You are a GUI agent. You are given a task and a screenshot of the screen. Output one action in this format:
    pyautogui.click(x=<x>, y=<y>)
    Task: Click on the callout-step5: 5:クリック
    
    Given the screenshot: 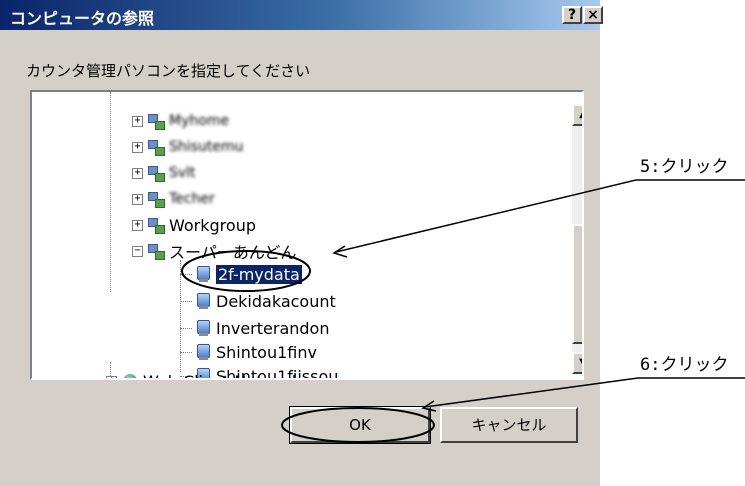 What is the action you would take?
    pyautogui.click(x=684, y=167)
    